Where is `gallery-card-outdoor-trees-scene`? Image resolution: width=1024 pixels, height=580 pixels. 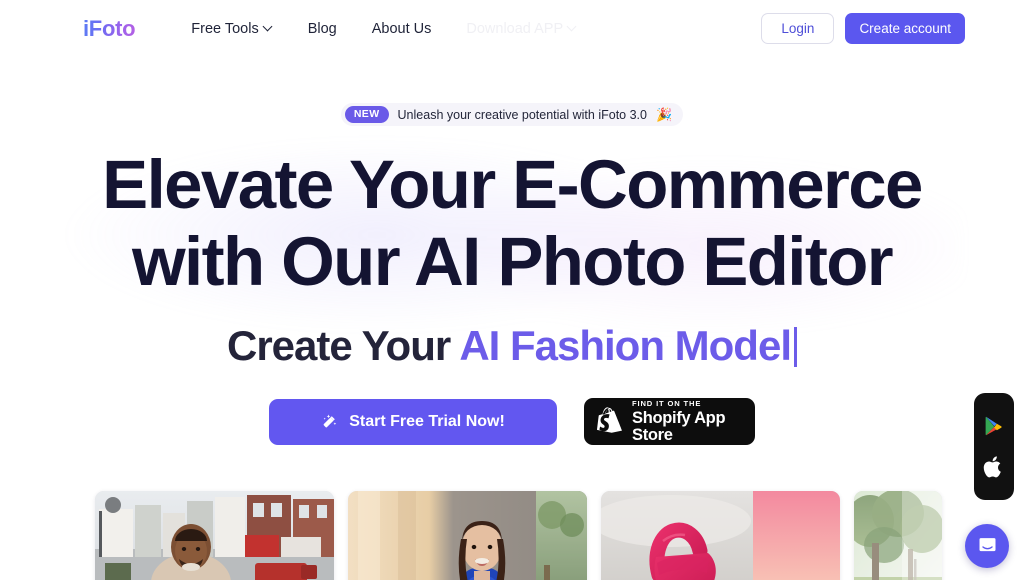
gallery-card-outdoor-trees-scene is located at coordinates (898, 535).